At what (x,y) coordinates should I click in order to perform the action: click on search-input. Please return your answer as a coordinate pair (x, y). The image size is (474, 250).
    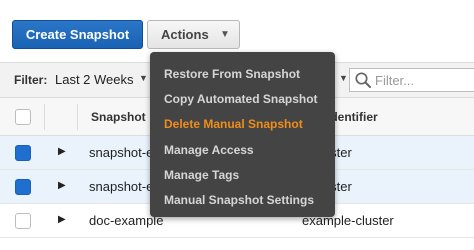
    Looking at the image, I should click on (424, 80).